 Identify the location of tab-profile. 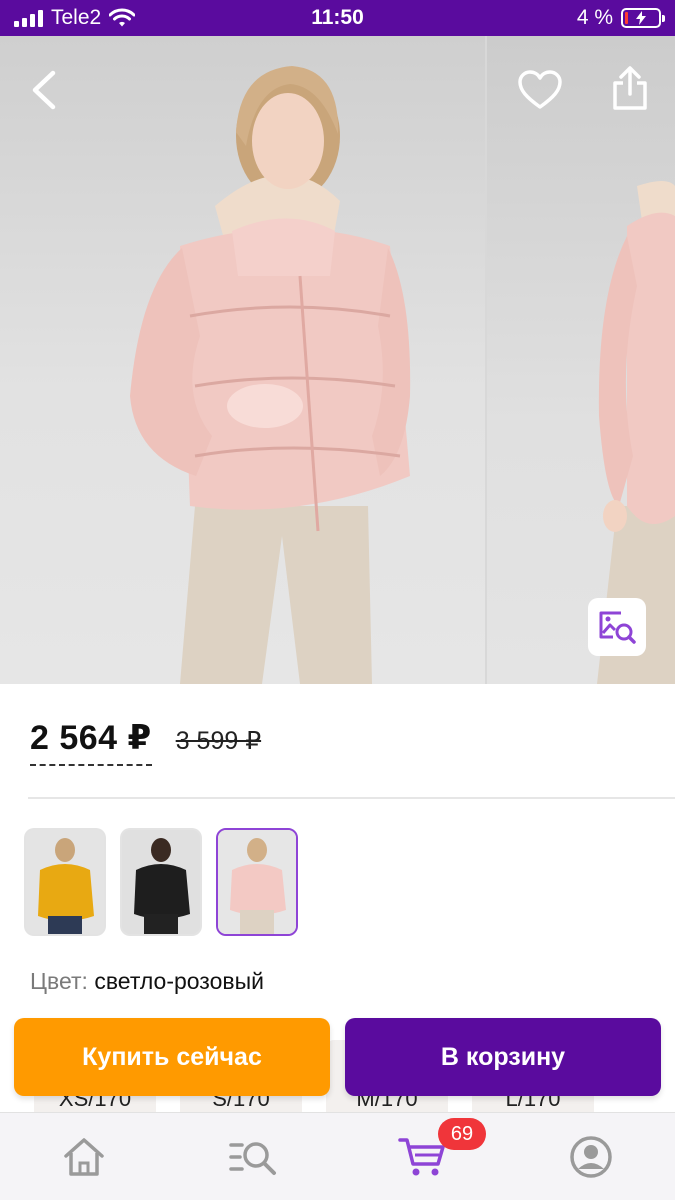
(591, 1157).